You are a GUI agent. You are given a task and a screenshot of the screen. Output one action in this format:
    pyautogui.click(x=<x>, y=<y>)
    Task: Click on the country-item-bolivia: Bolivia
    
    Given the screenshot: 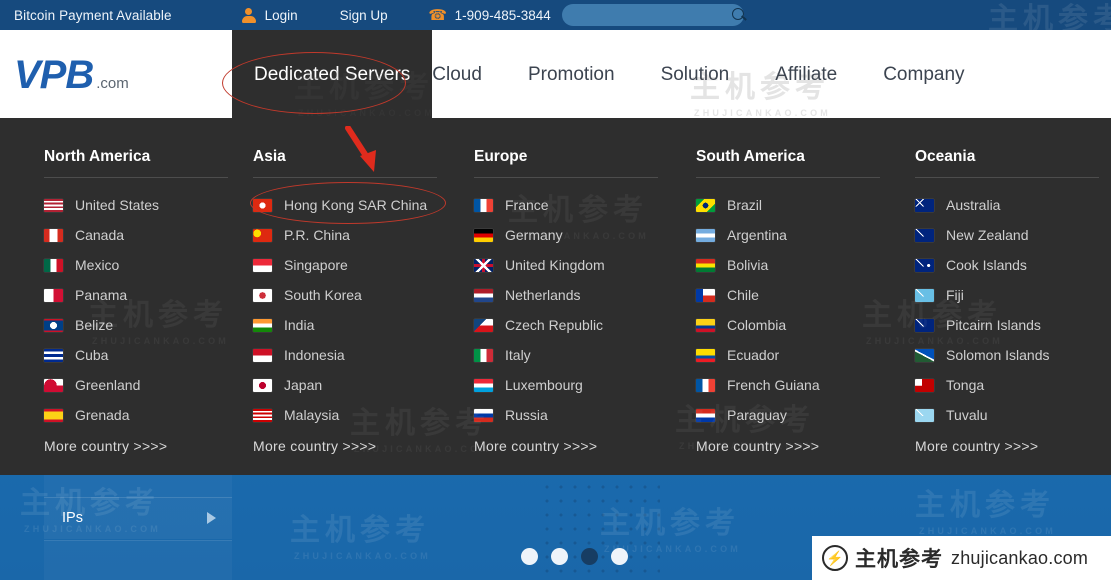 What is the action you would take?
    pyautogui.click(x=788, y=265)
    